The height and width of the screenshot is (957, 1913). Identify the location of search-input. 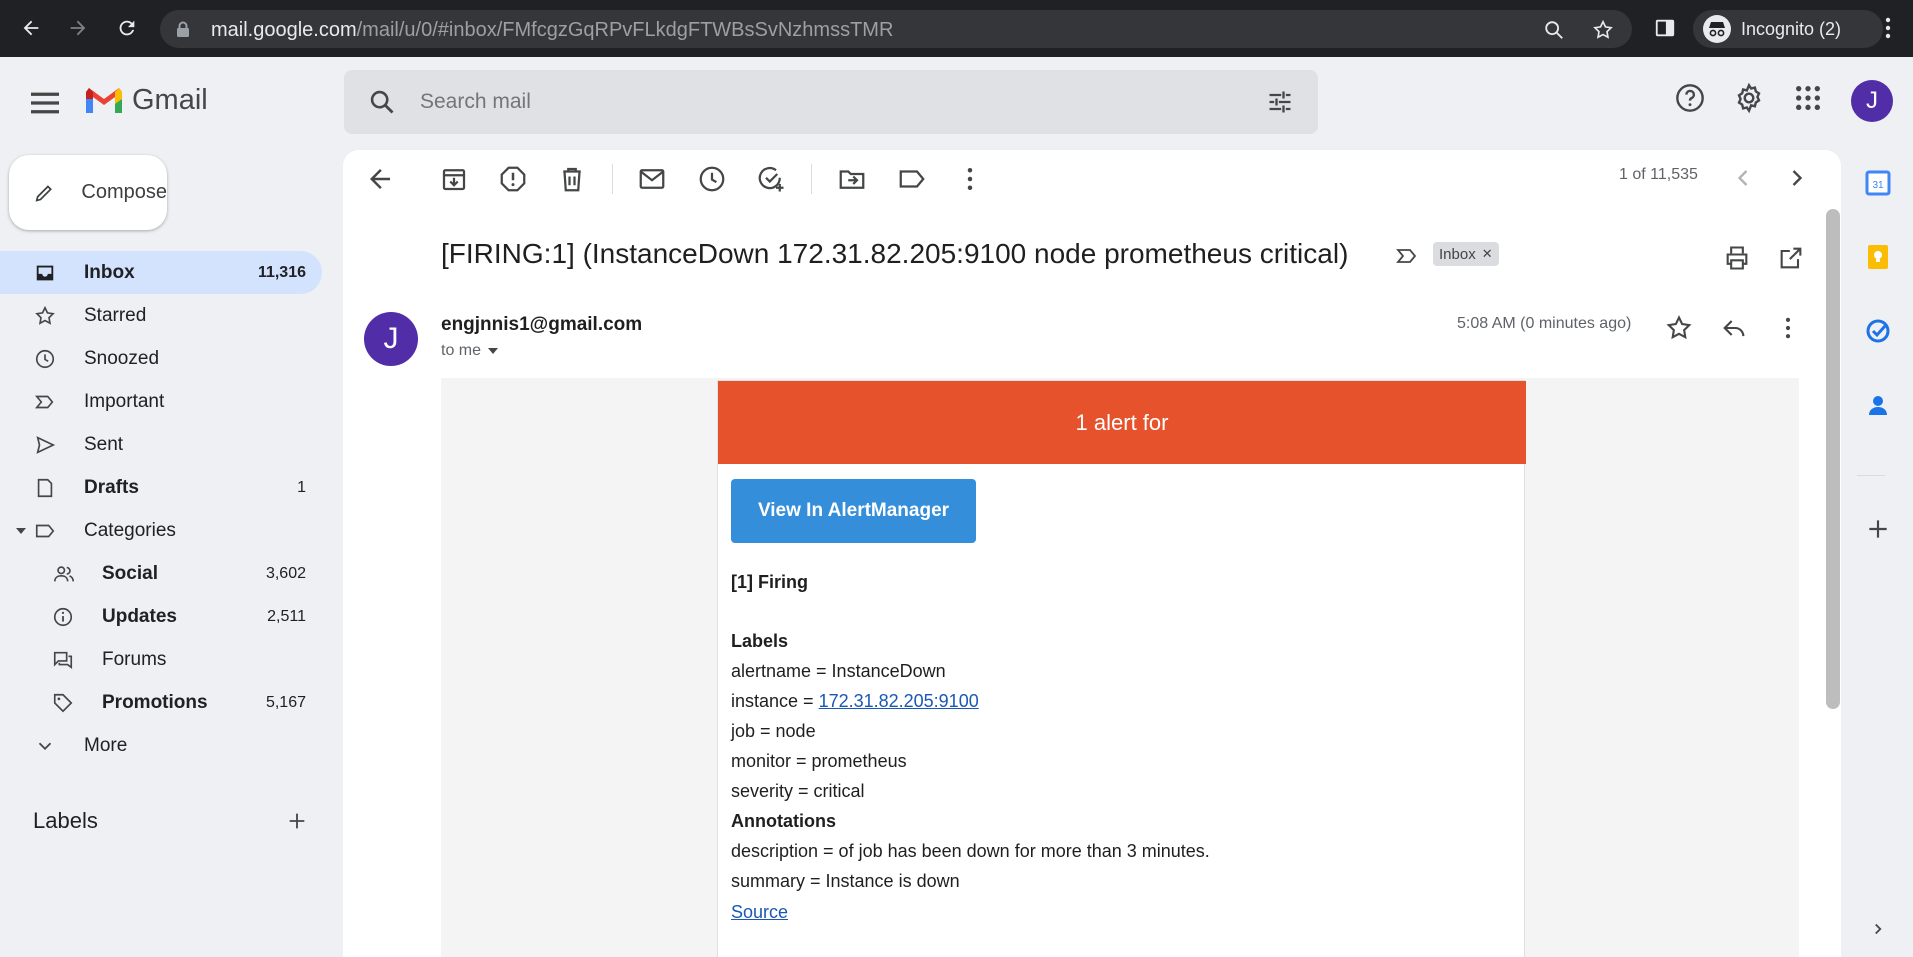
(820, 102).